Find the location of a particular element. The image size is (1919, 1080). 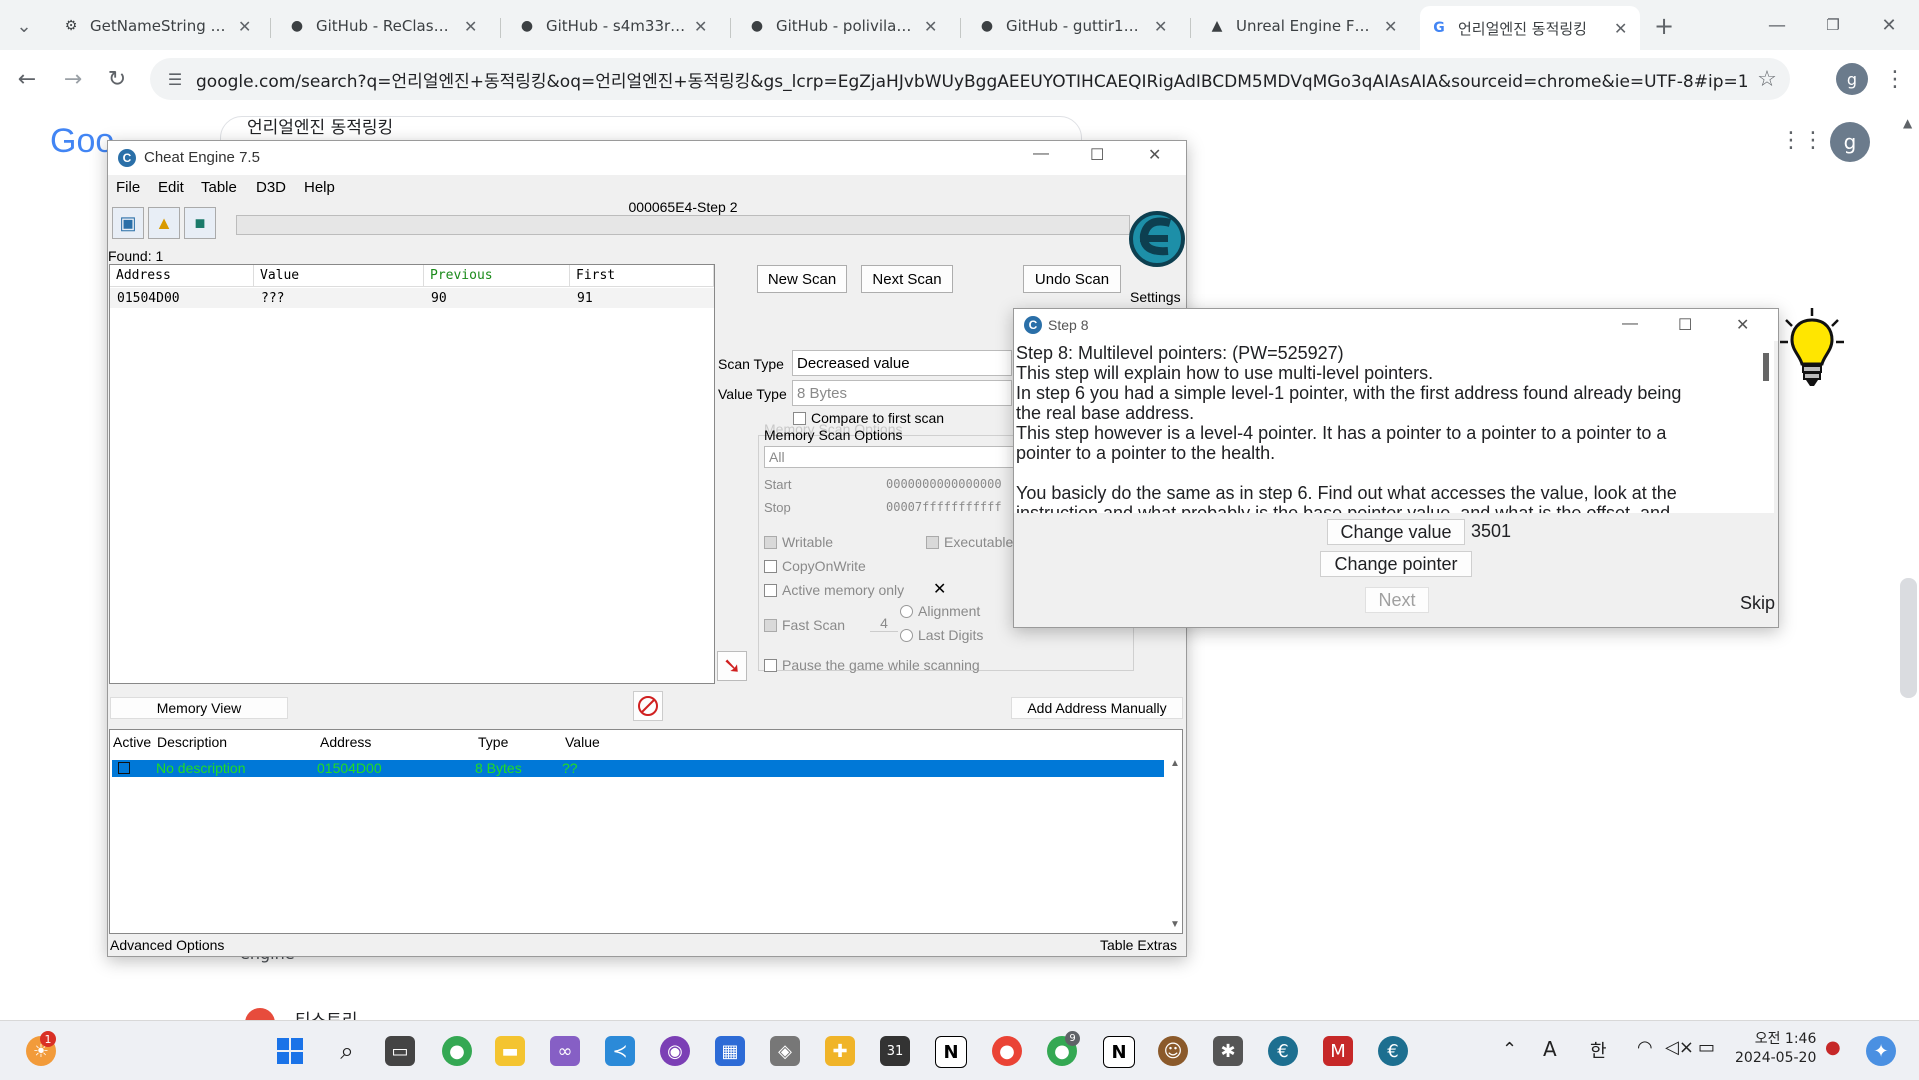

bug-app-icon: ✱ is located at coordinates (1228, 1051).